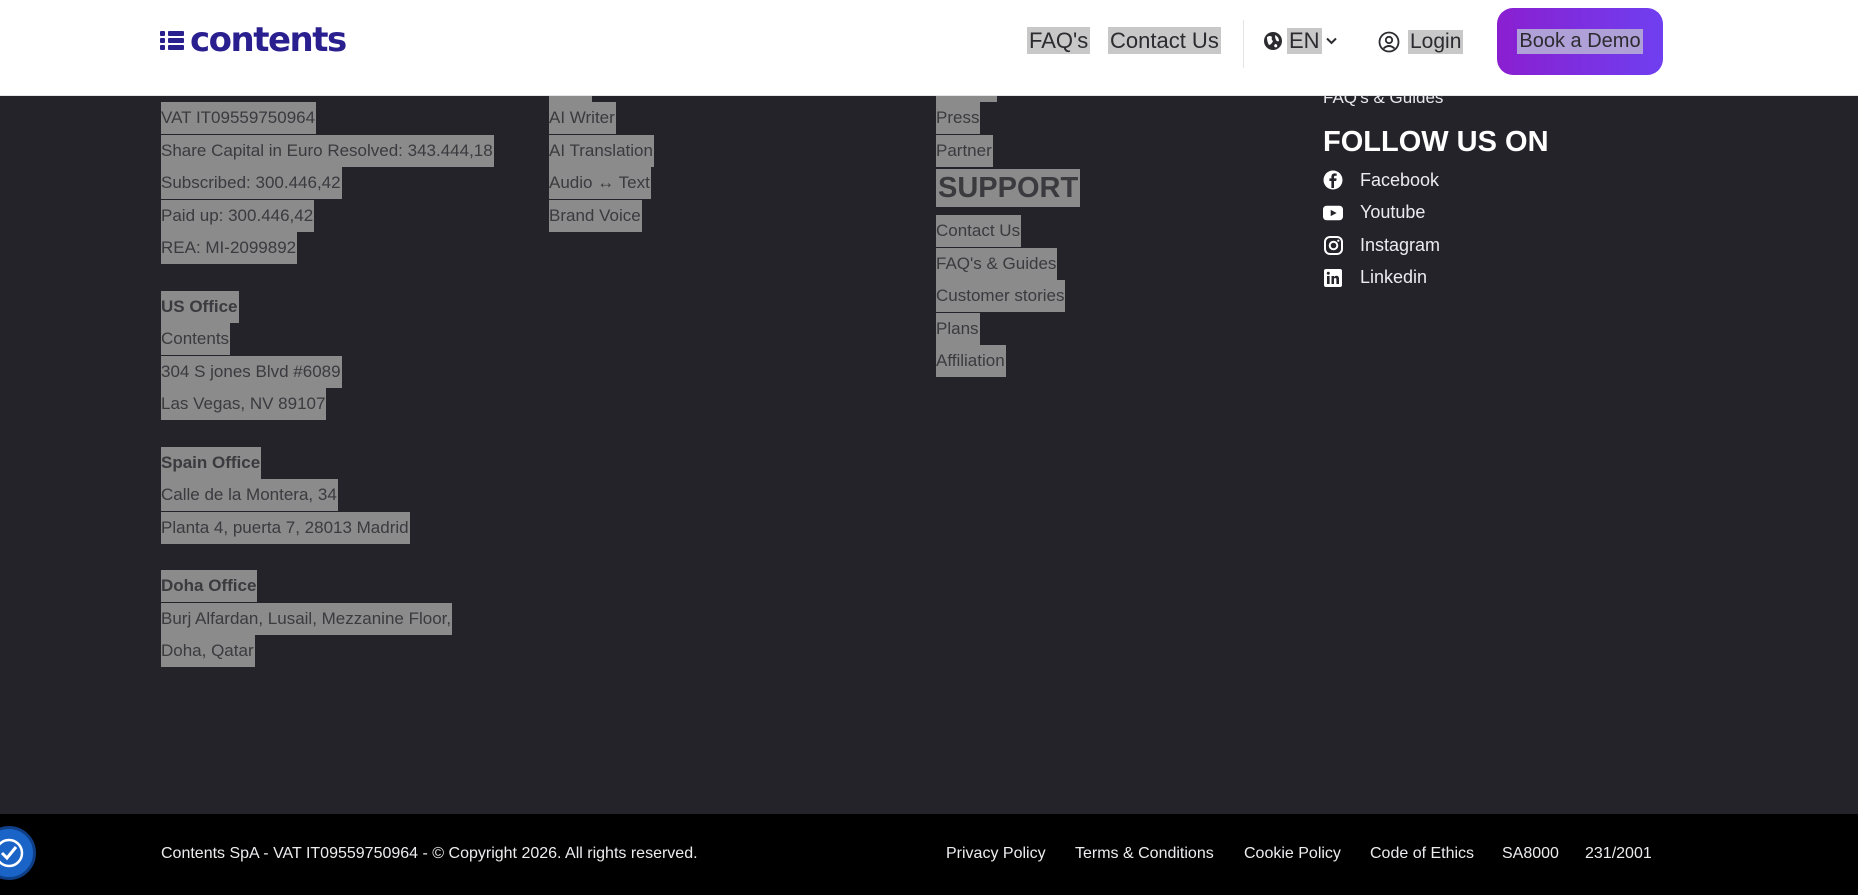  I want to click on footer-link-brand-voice: Brand Voice, so click(595, 215).